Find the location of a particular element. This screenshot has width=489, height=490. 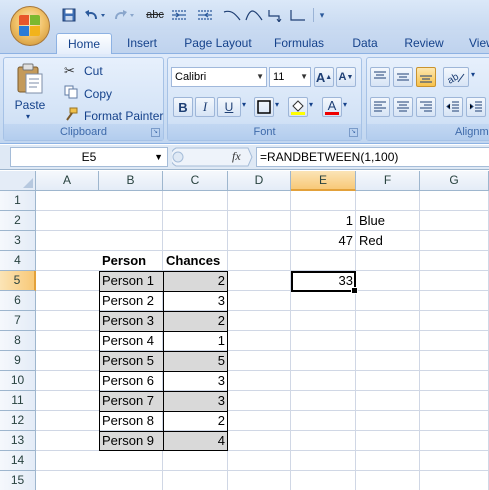

person-chances-cell: 1 is located at coordinates (195, 341).